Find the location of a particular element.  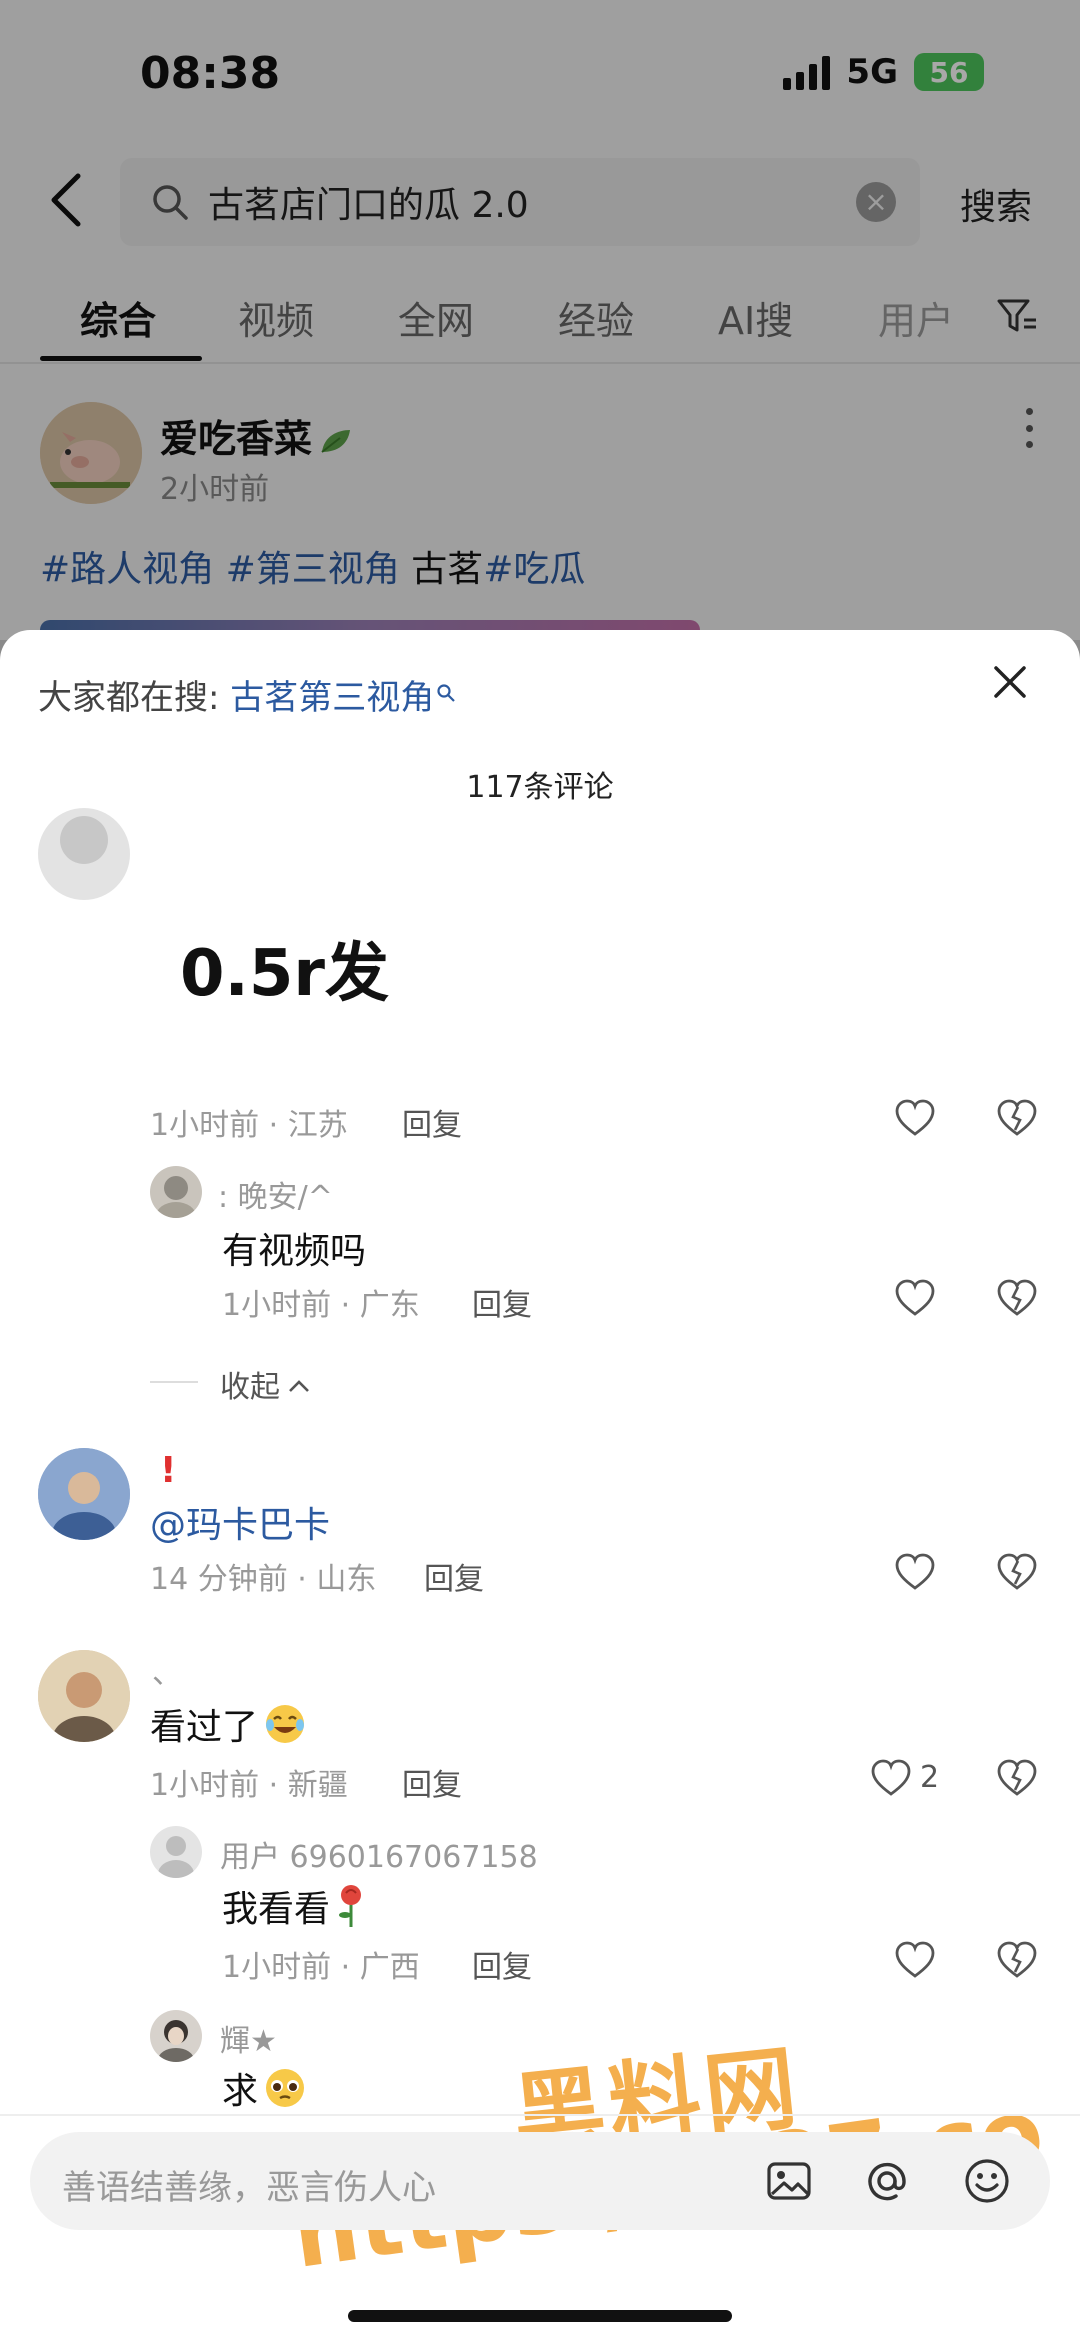

pleading-emoji-icon is located at coordinates (285, 2088).